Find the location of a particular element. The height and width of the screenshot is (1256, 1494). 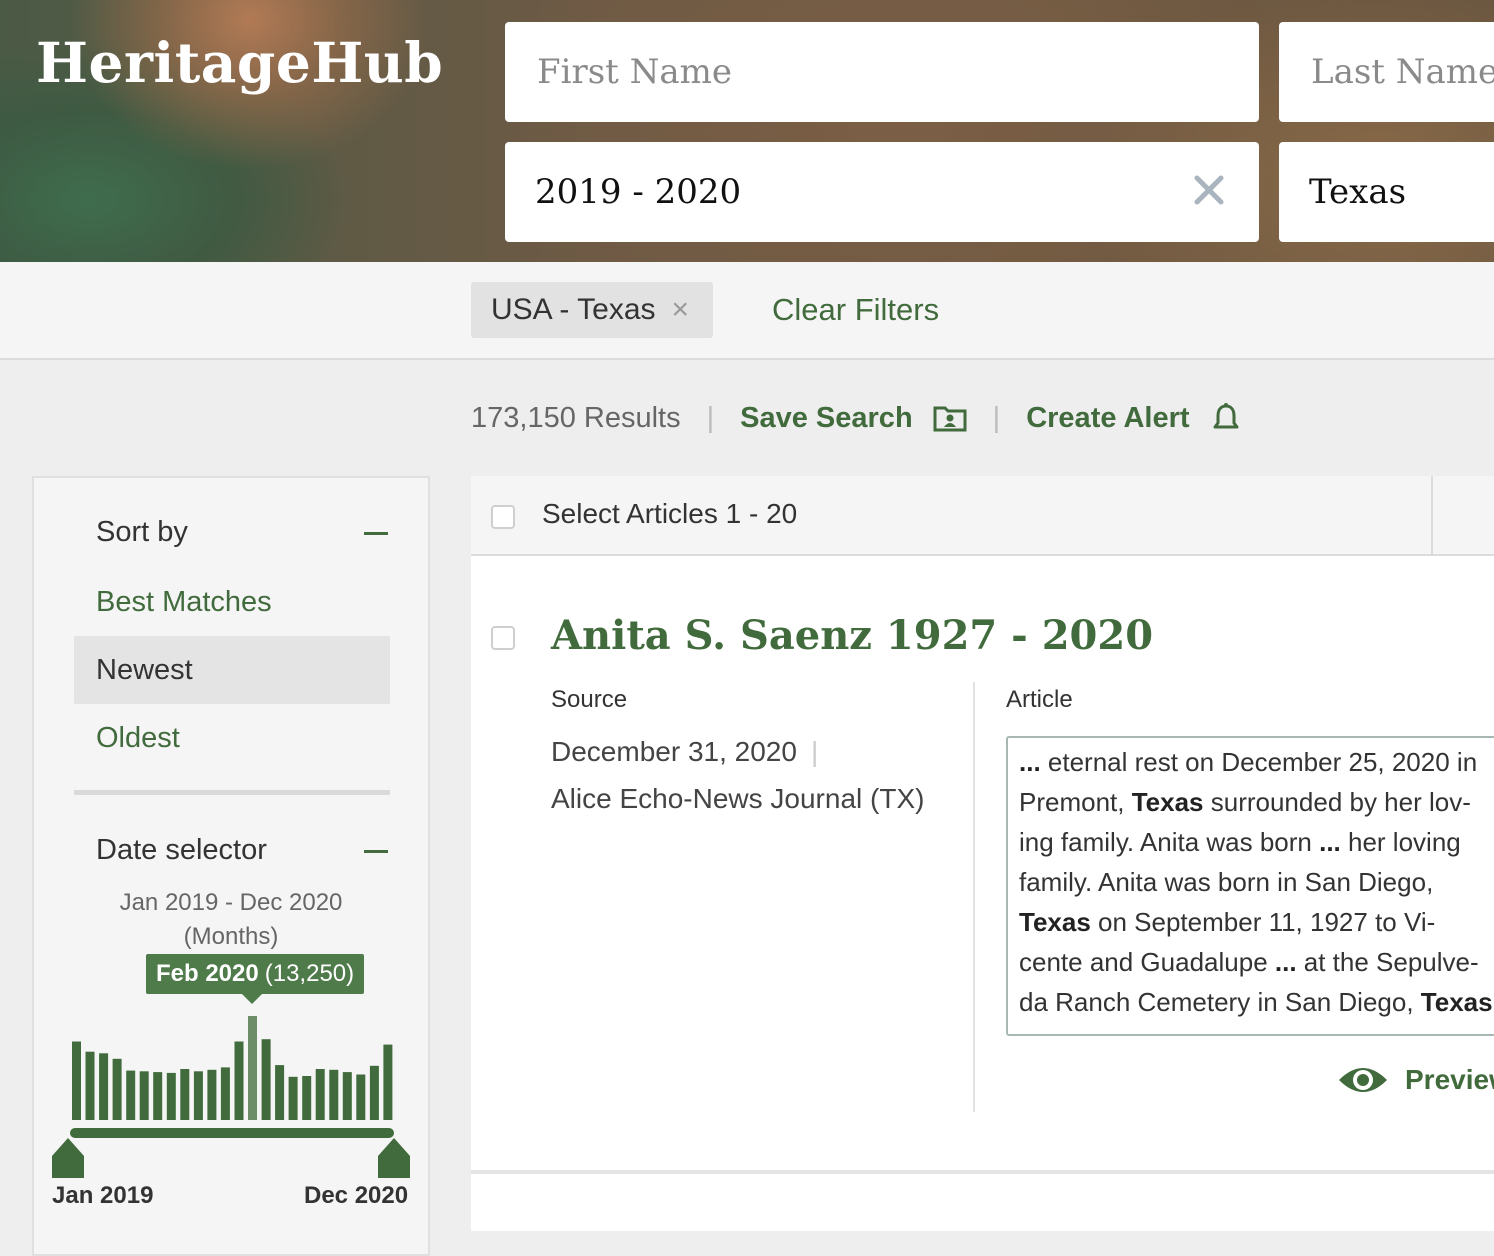

last-name-field is located at coordinates (1386, 72).